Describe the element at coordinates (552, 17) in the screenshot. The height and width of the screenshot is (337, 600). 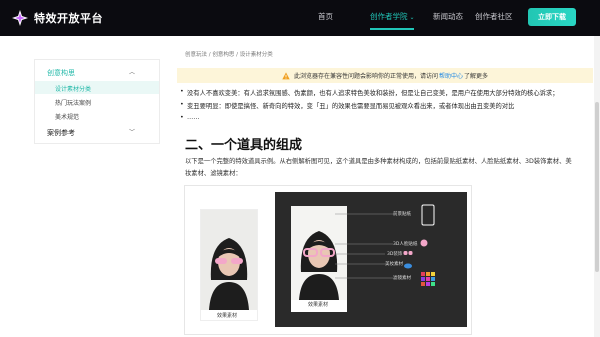
I see `download-button: 立即下载` at that location.